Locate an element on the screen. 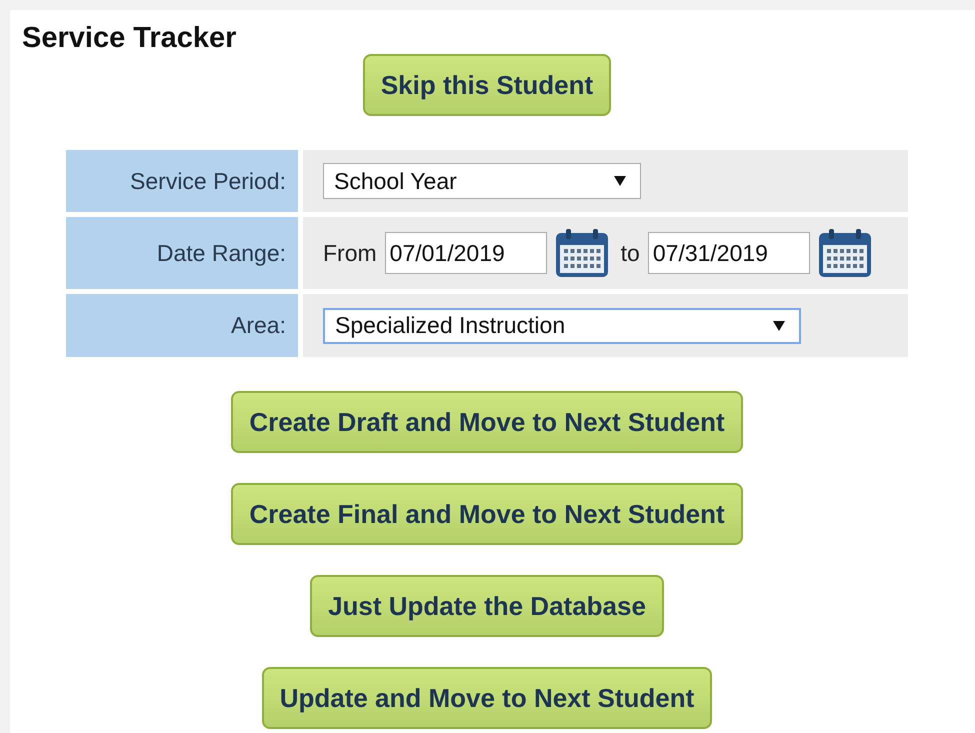  dropdown: Specialized Instruction is located at coordinates (562, 326).